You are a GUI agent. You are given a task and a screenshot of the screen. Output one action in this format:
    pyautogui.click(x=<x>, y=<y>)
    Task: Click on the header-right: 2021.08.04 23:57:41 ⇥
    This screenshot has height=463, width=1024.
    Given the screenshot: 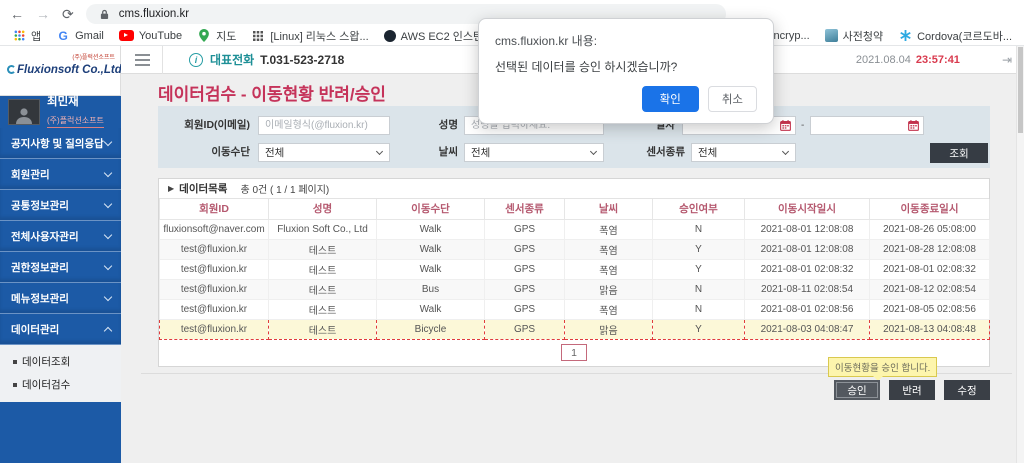 What is the action you would take?
    pyautogui.click(x=940, y=60)
    